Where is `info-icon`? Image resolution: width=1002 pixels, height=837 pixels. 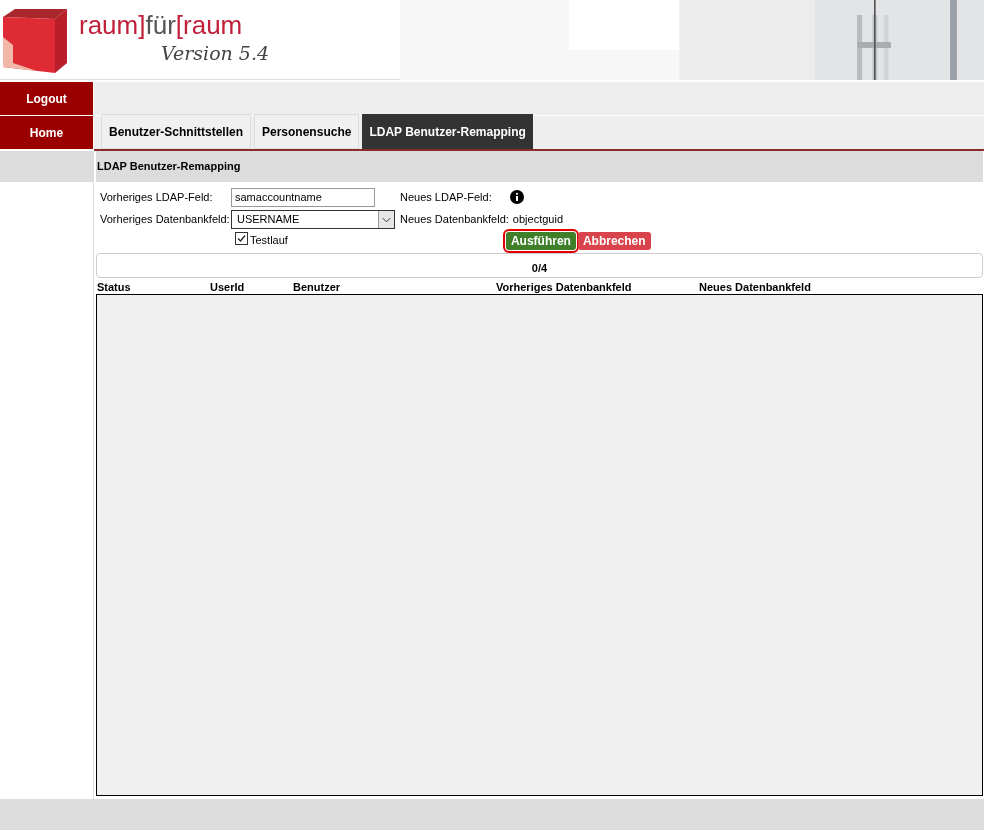 info-icon is located at coordinates (517, 197).